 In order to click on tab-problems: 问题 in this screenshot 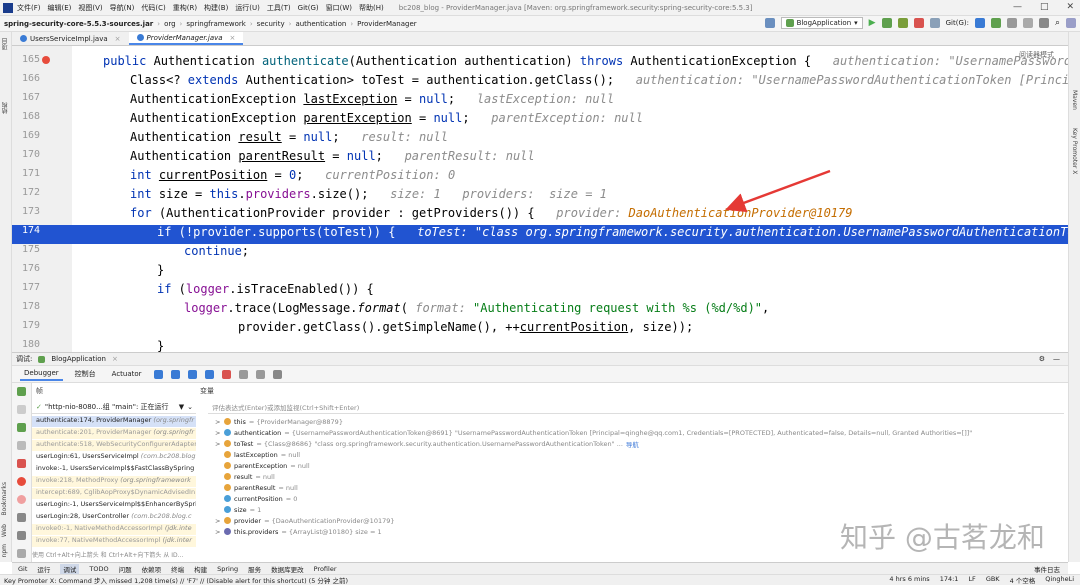, I will do `click(125, 569)`.